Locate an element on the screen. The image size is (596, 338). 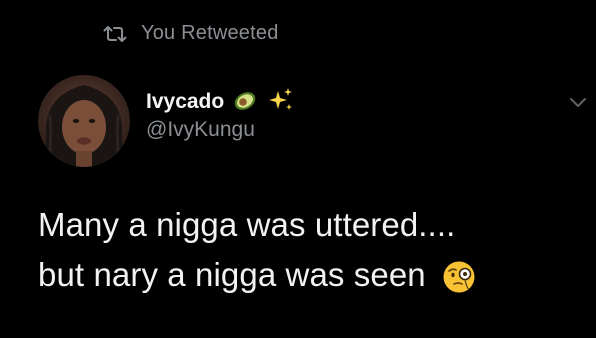
tweet-line-text: but nary a nigga was seen is located at coordinates (232, 274).